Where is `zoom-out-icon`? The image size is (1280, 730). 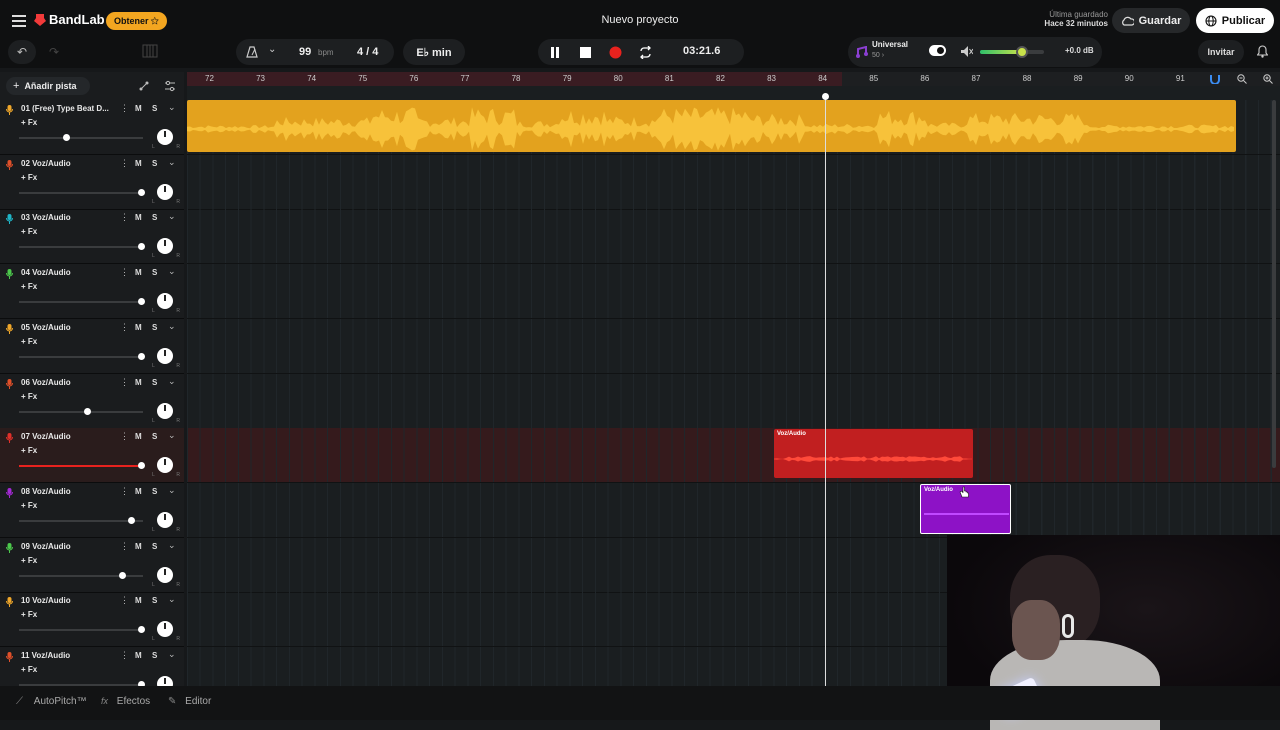 zoom-out-icon is located at coordinates (1242, 79).